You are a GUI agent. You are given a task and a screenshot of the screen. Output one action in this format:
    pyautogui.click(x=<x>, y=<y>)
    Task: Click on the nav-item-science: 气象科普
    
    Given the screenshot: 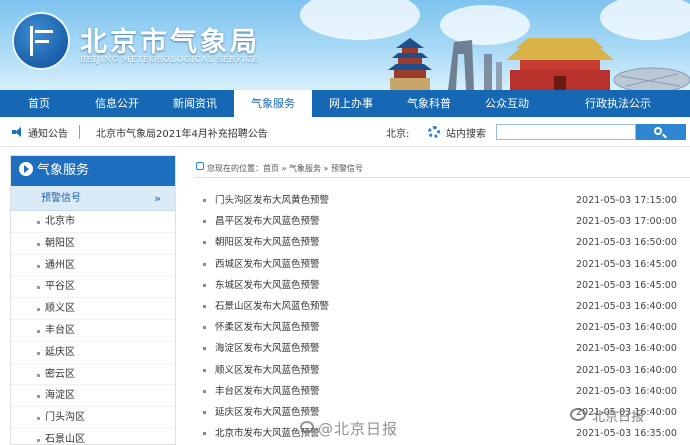 What is the action you would take?
    pyautogui.click(x=429, y=103)
    